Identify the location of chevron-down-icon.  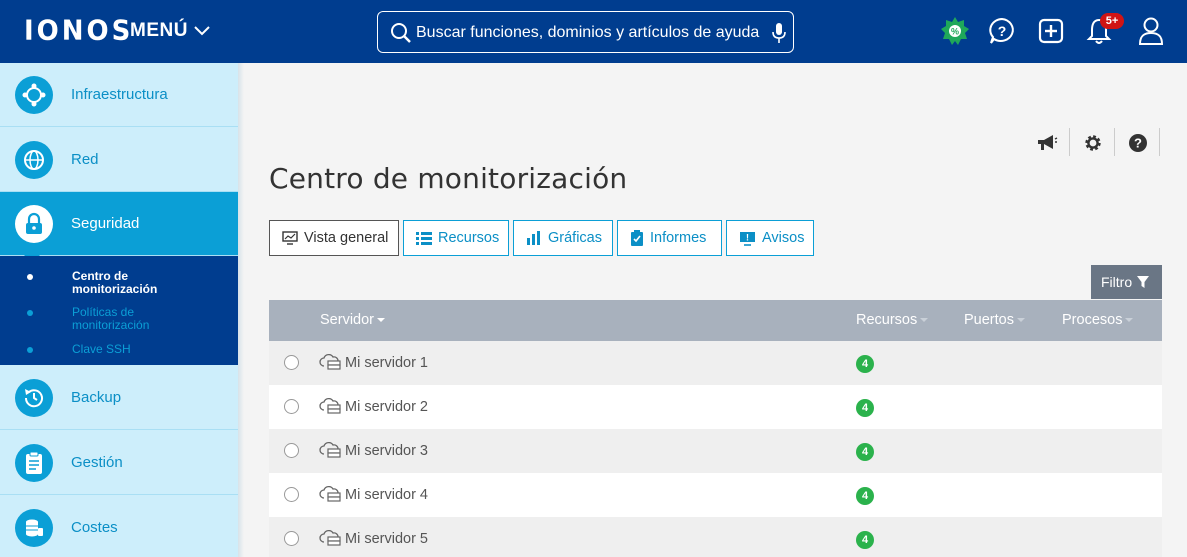
(202, 31).